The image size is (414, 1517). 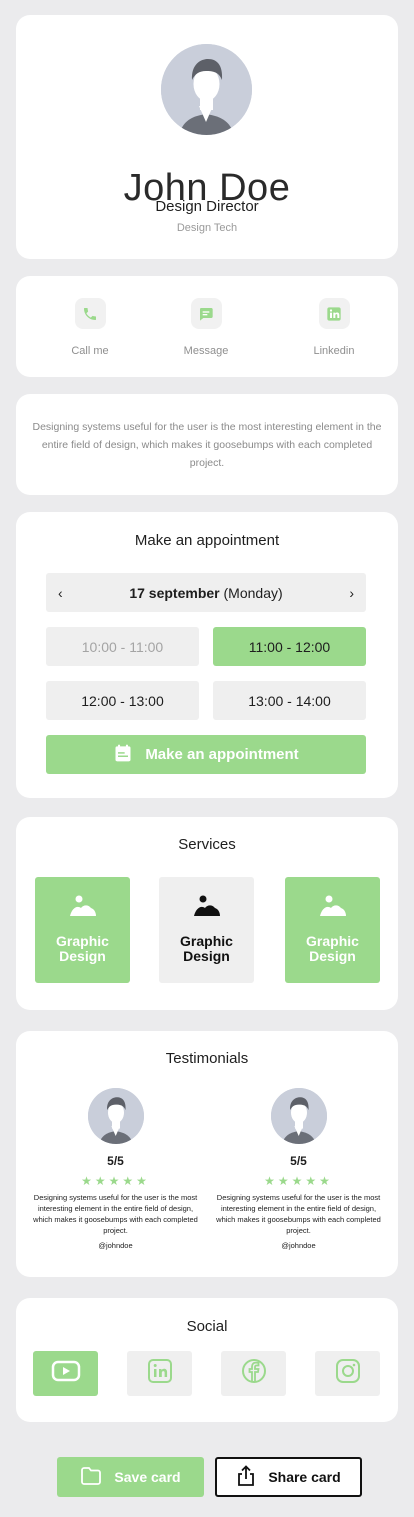 What do you see at coordinates (147, 1477) in the screenshot?
I see `save-card-label: Save card` at bounding box center [147, 1477].